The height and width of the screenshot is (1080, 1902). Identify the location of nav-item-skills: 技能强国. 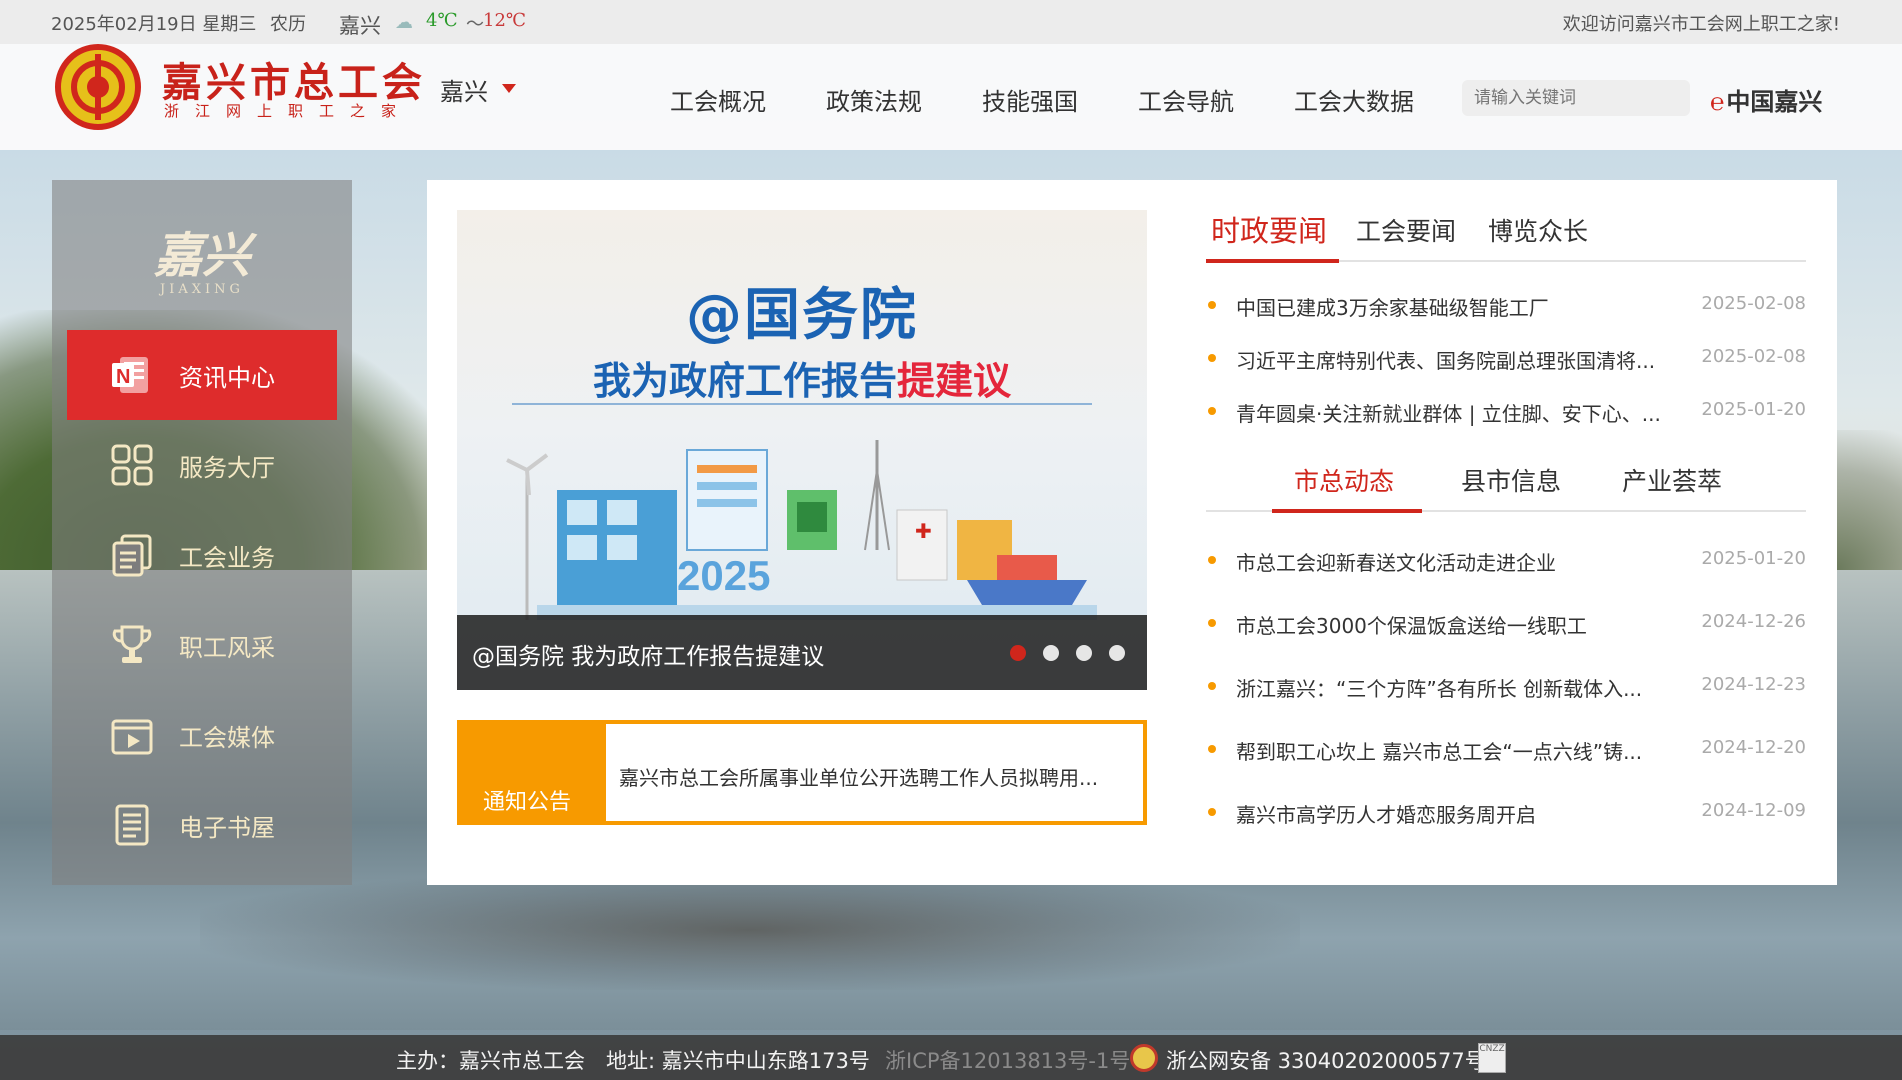
(1030, 99).